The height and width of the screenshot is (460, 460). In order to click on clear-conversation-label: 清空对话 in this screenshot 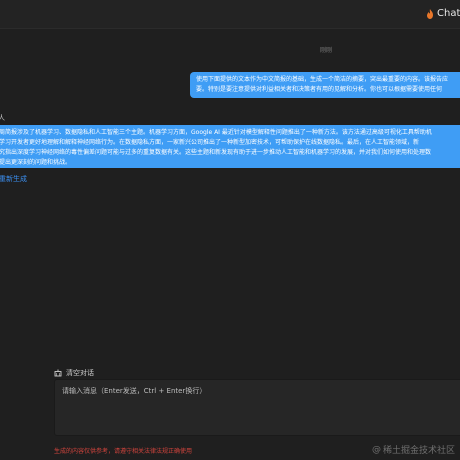, I will do `click(80, 373)`.